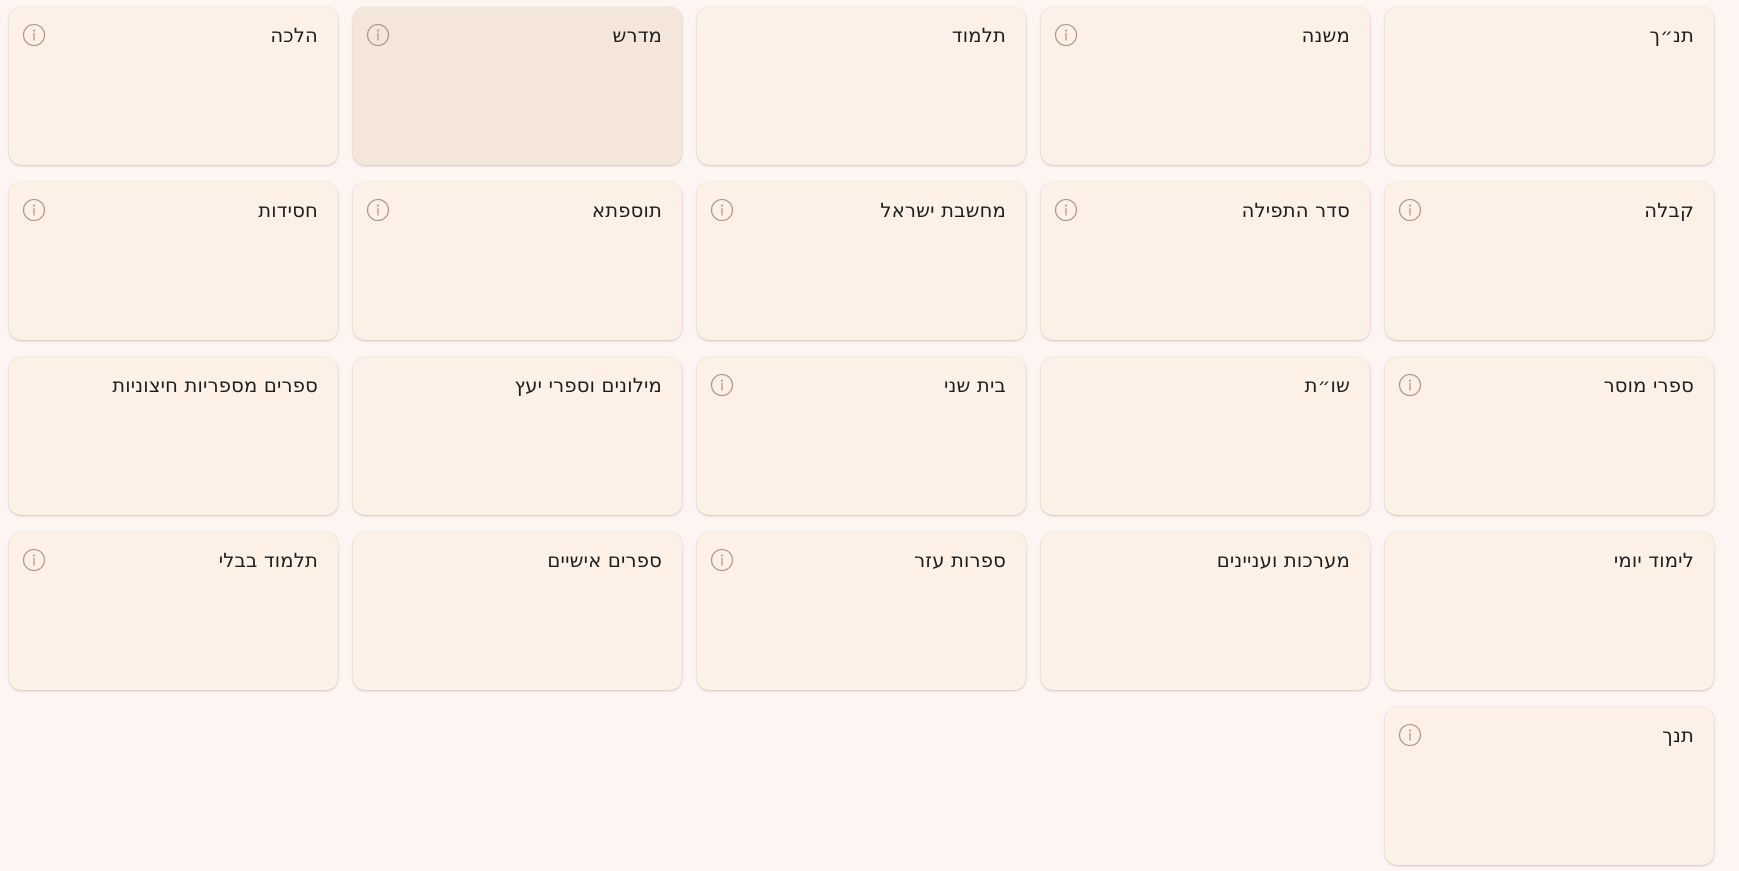 The image size is (1739, 871). Describe the element at coordinates (861, 261) in the screenshot. I see `category-card: מחשבת ישראל` at that location.